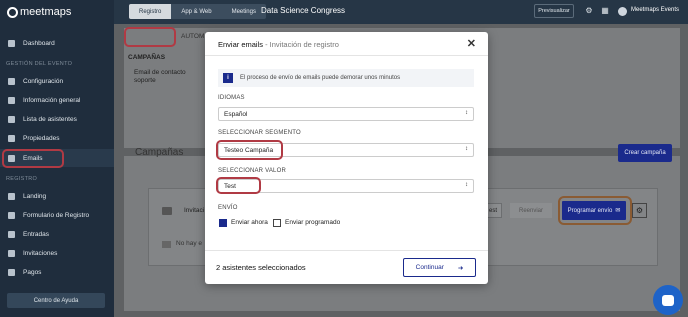 The image size is (688, 317). What do you see at coordinates (589, 11) in the screenshot?
I see `bell-icon: ⚙` at bounding box center [589, 11].